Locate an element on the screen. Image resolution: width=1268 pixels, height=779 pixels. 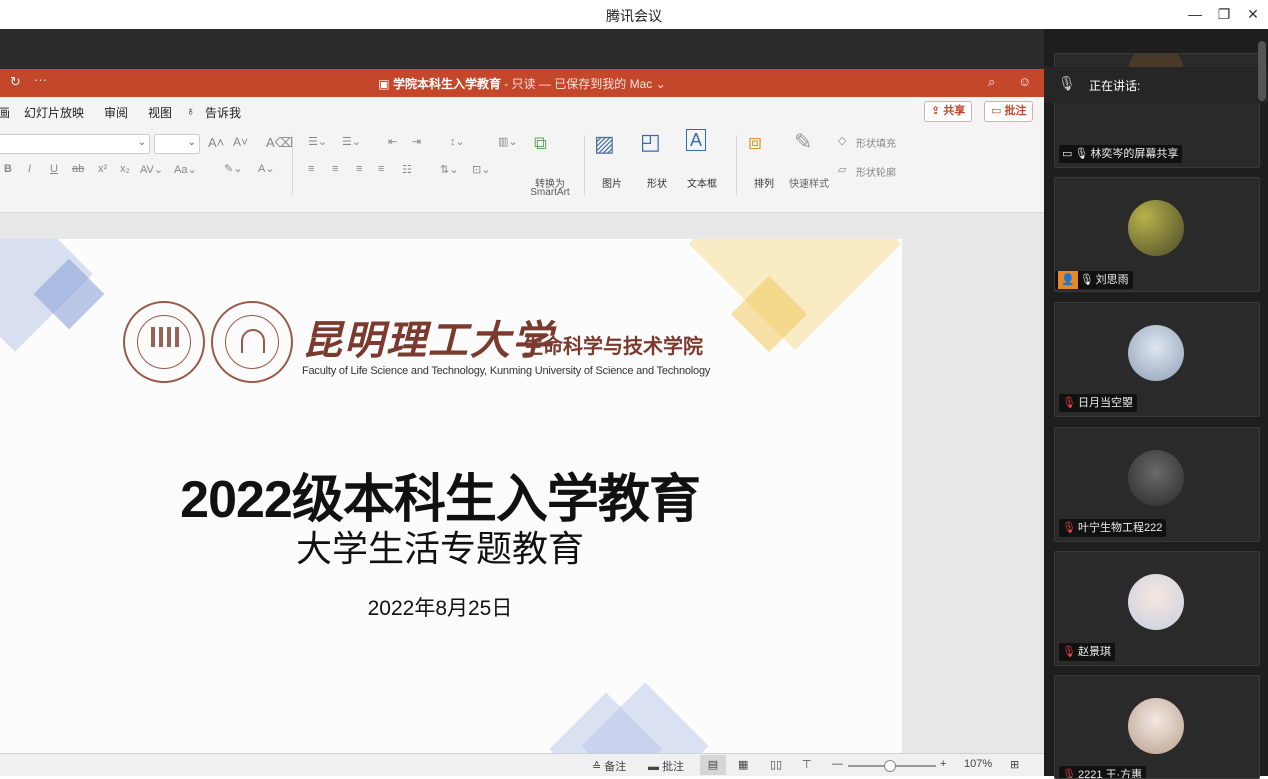
font-grow-icon: A˄ is located at coordinates (216, 142).